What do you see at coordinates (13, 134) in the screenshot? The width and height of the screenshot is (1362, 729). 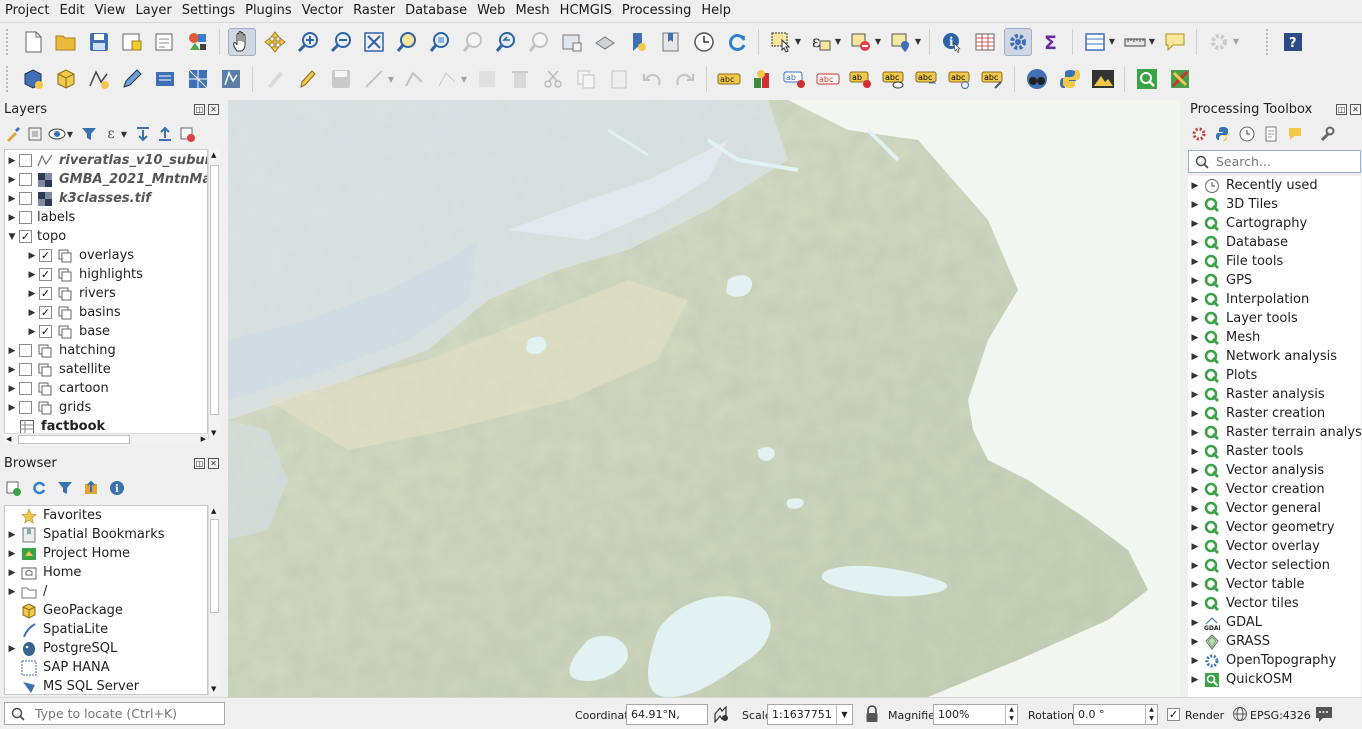 I see `style-layer-icon` at bounding box center [13, 134].